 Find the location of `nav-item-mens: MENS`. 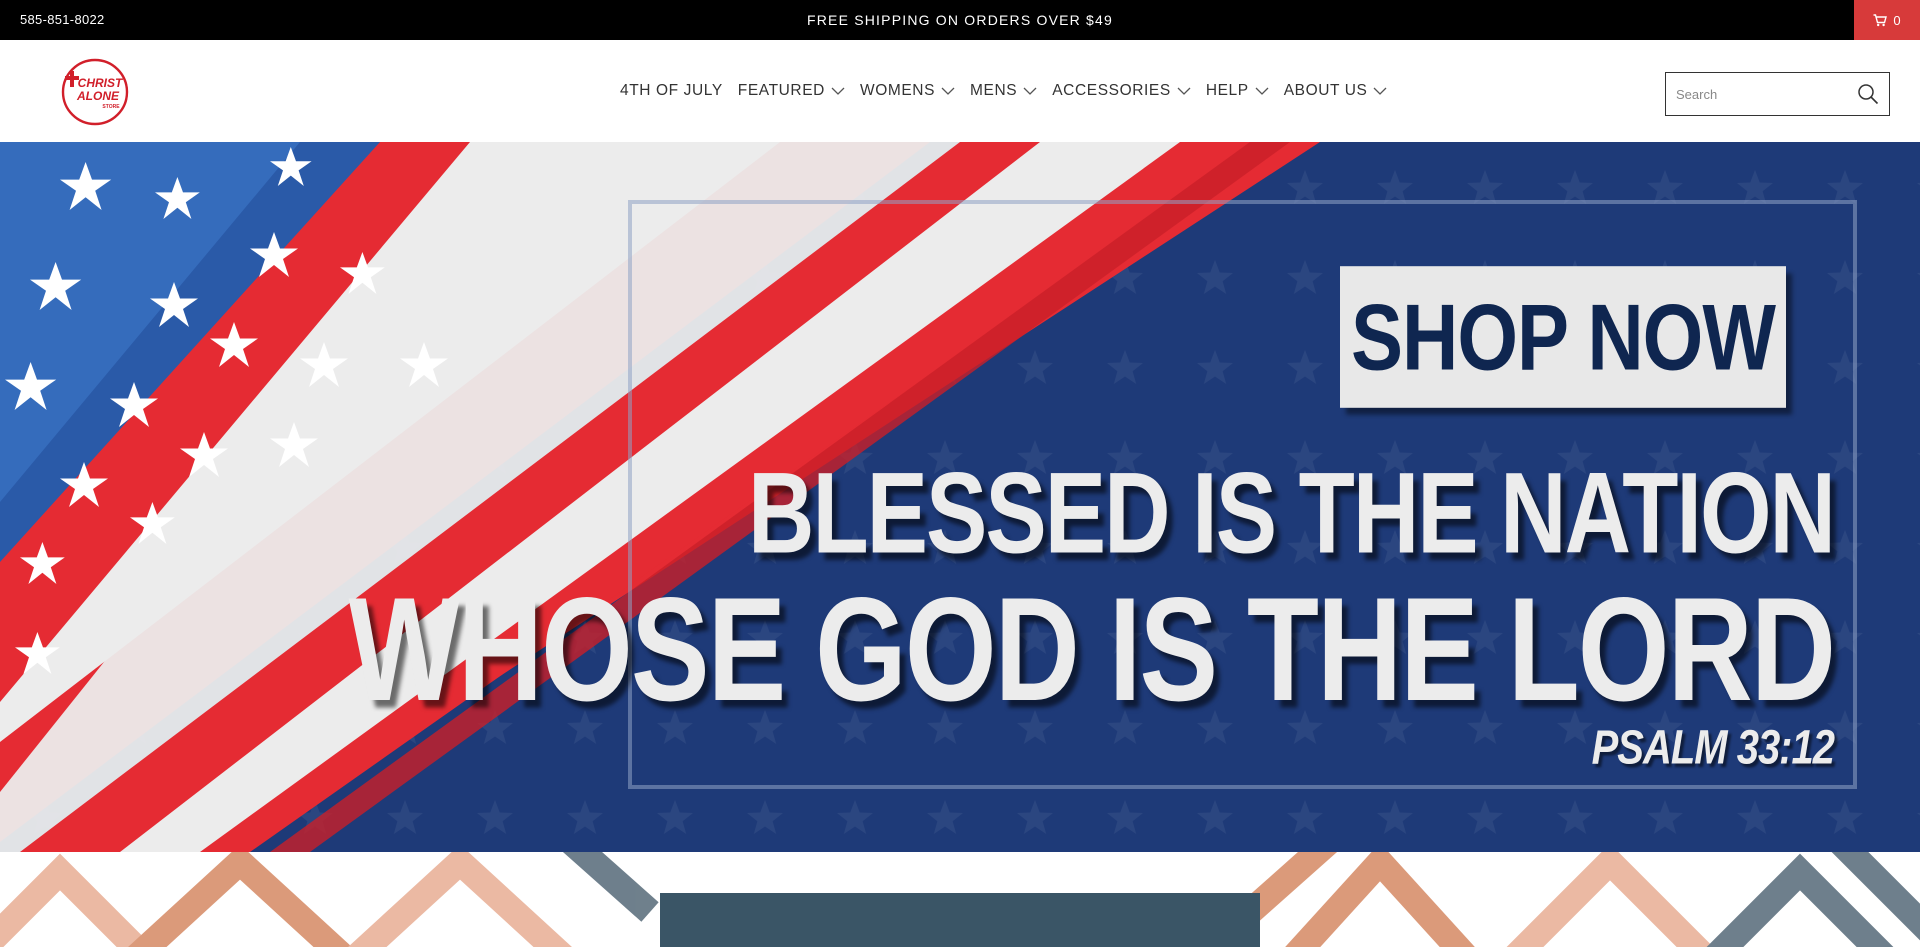

nav-item-mens: MENS is located at coordinates (1003, 91).